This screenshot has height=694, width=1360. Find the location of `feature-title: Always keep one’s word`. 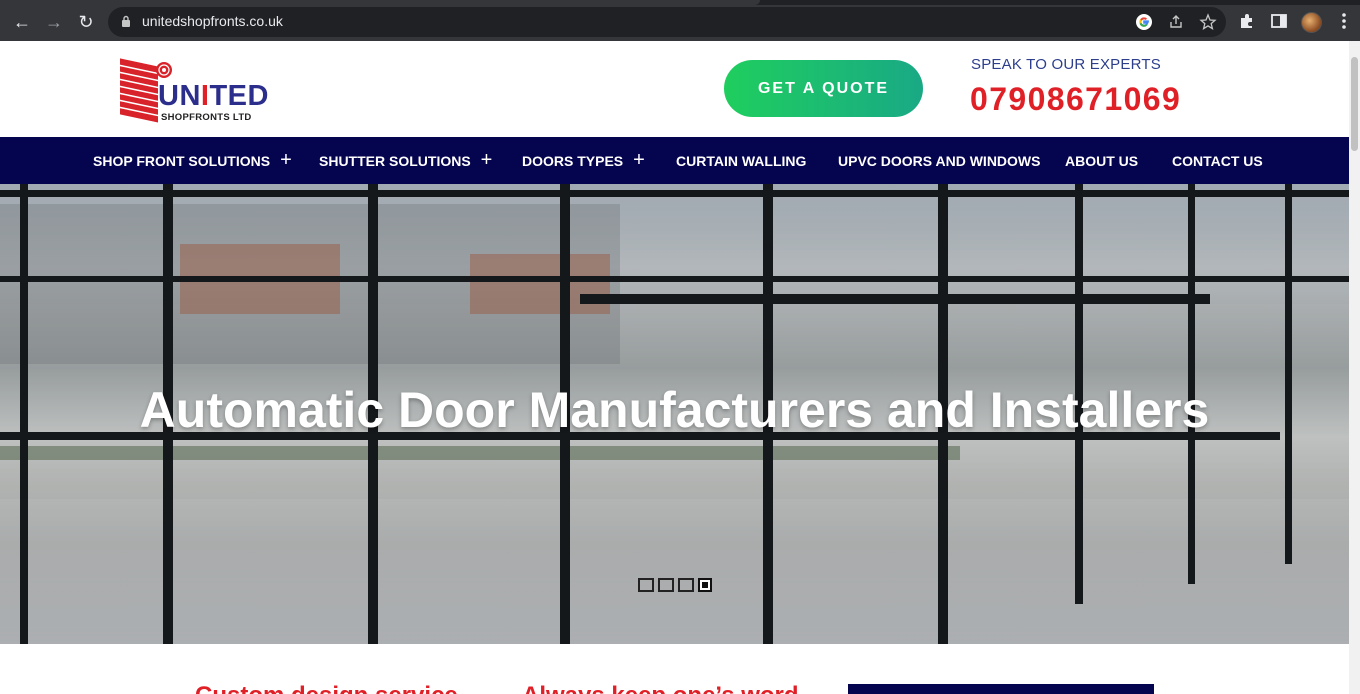

feature-title: Always keep one’s word is located at coordinates (660, 688).